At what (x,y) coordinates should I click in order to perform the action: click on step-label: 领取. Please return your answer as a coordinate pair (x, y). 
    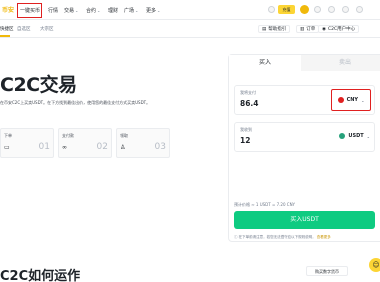
    Looking at the image, I should click on (124, 135).